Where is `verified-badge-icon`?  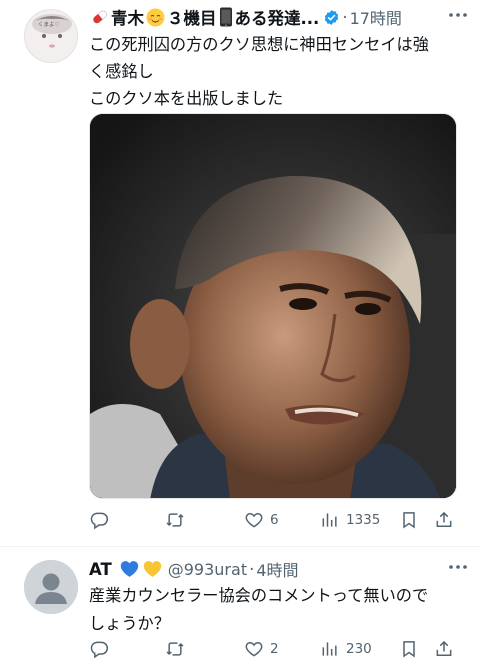 verified-badge-icon is located at coordinates (332, 17).